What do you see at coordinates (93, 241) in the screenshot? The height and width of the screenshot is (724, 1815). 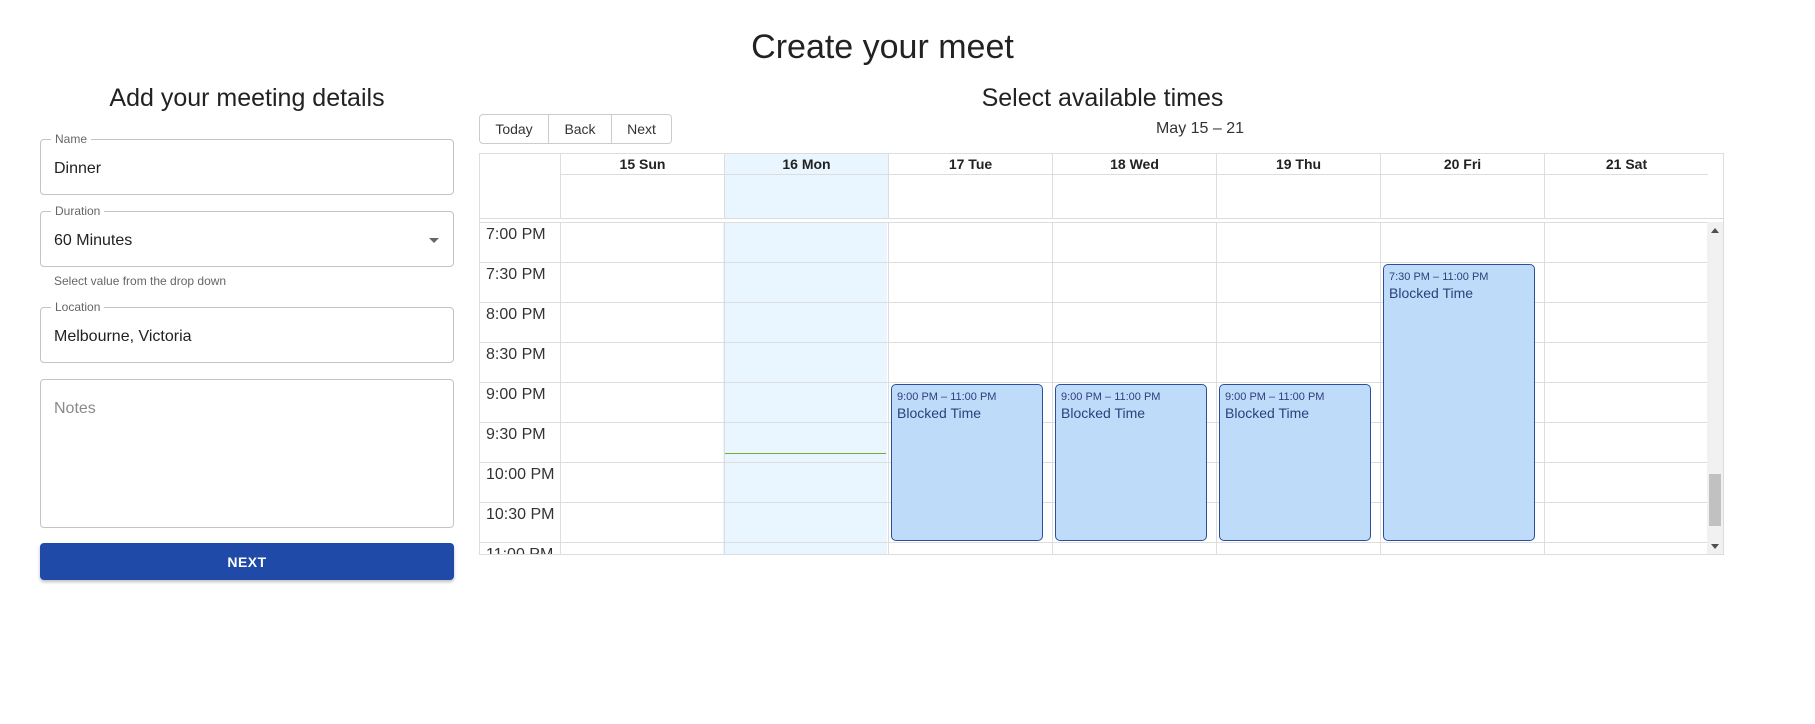 I see `duration-value: 60 Minutes` at bounding box center [93, 241].